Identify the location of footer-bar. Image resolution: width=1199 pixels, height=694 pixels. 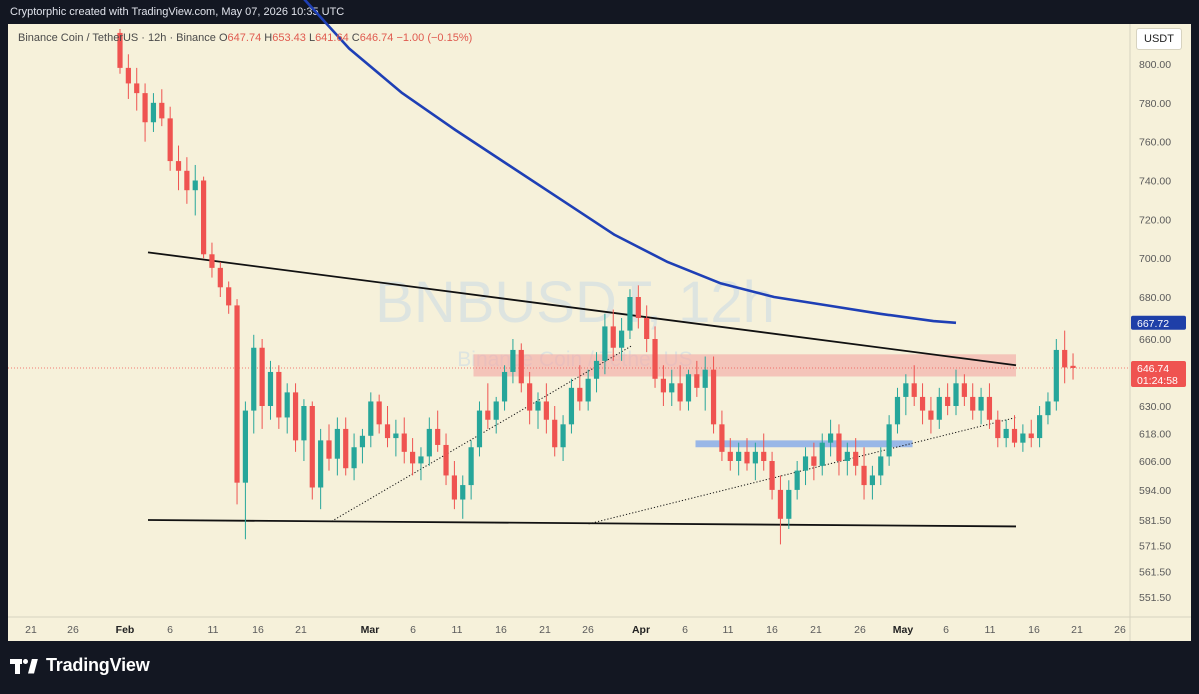
(599, 667).